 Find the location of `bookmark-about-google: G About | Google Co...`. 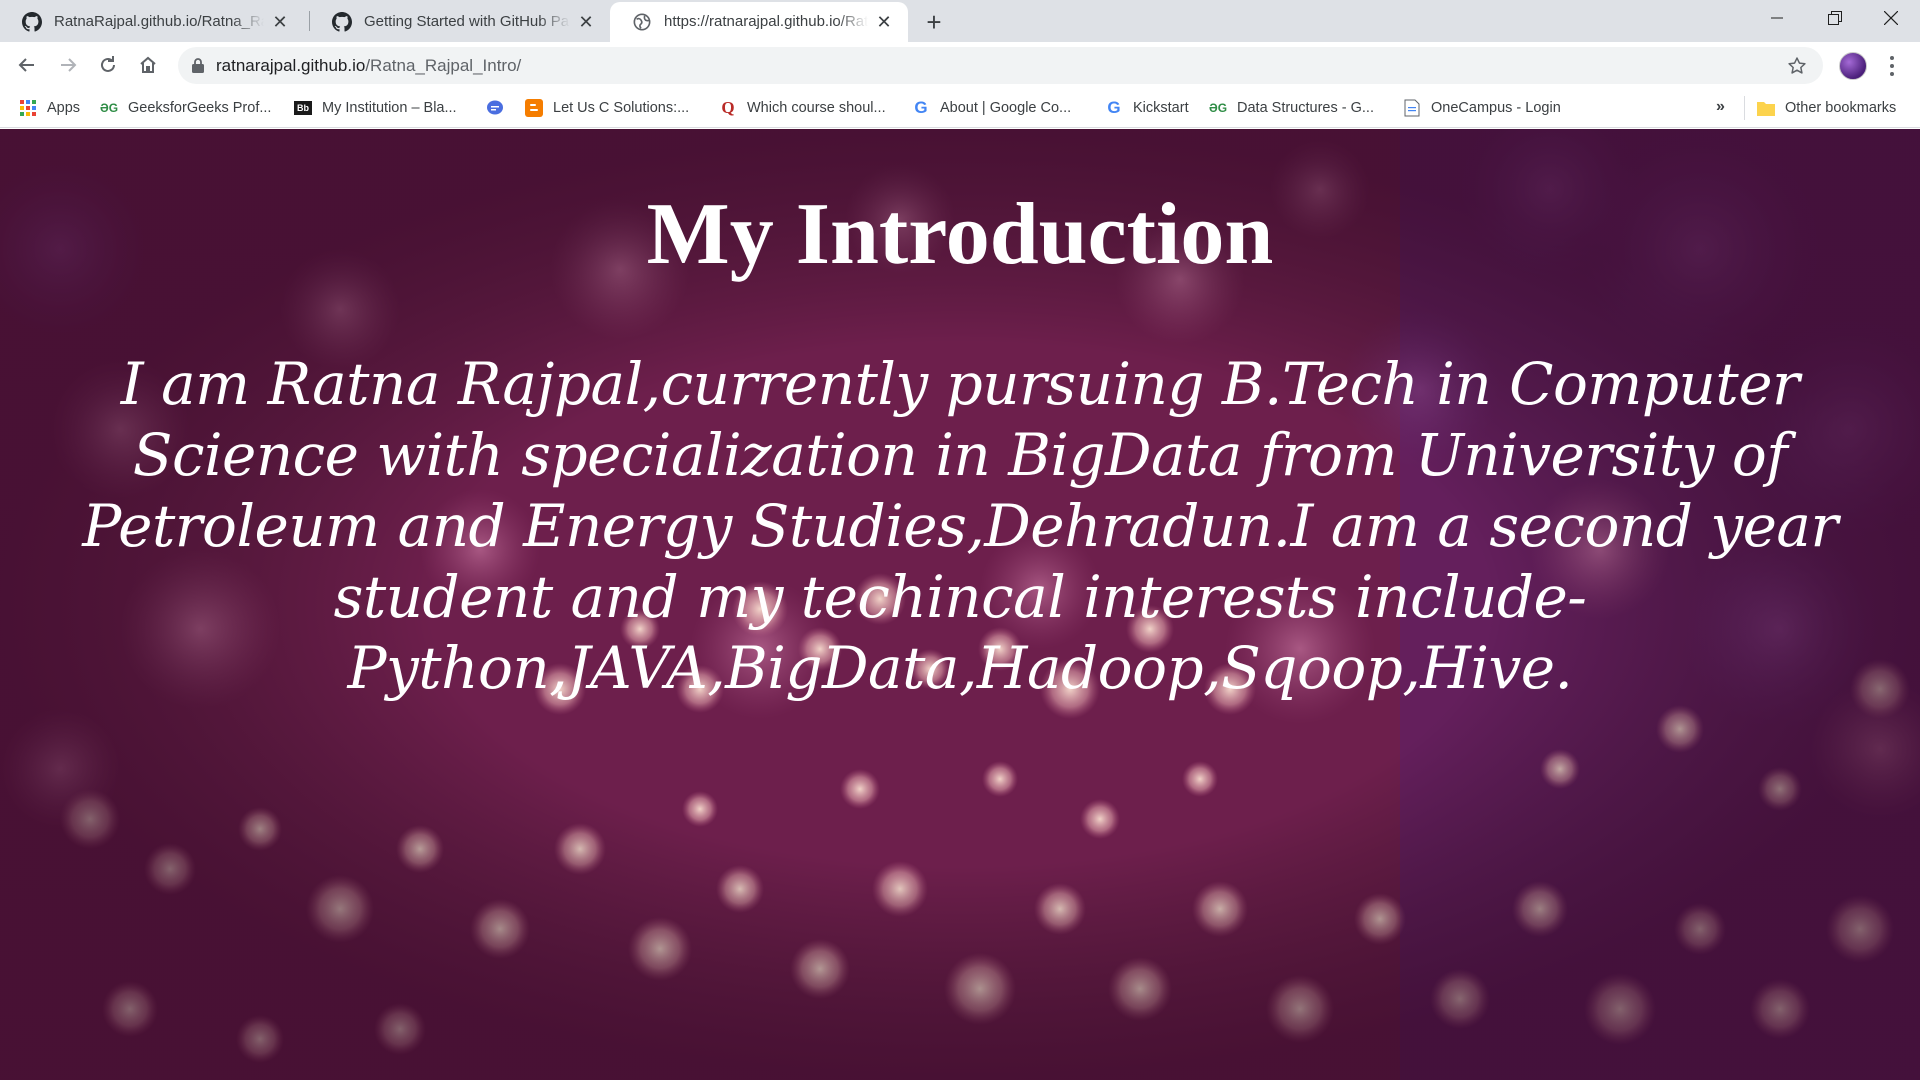

bookmark-about-google: G About | Google Co... is located at coordinates (991, 108).